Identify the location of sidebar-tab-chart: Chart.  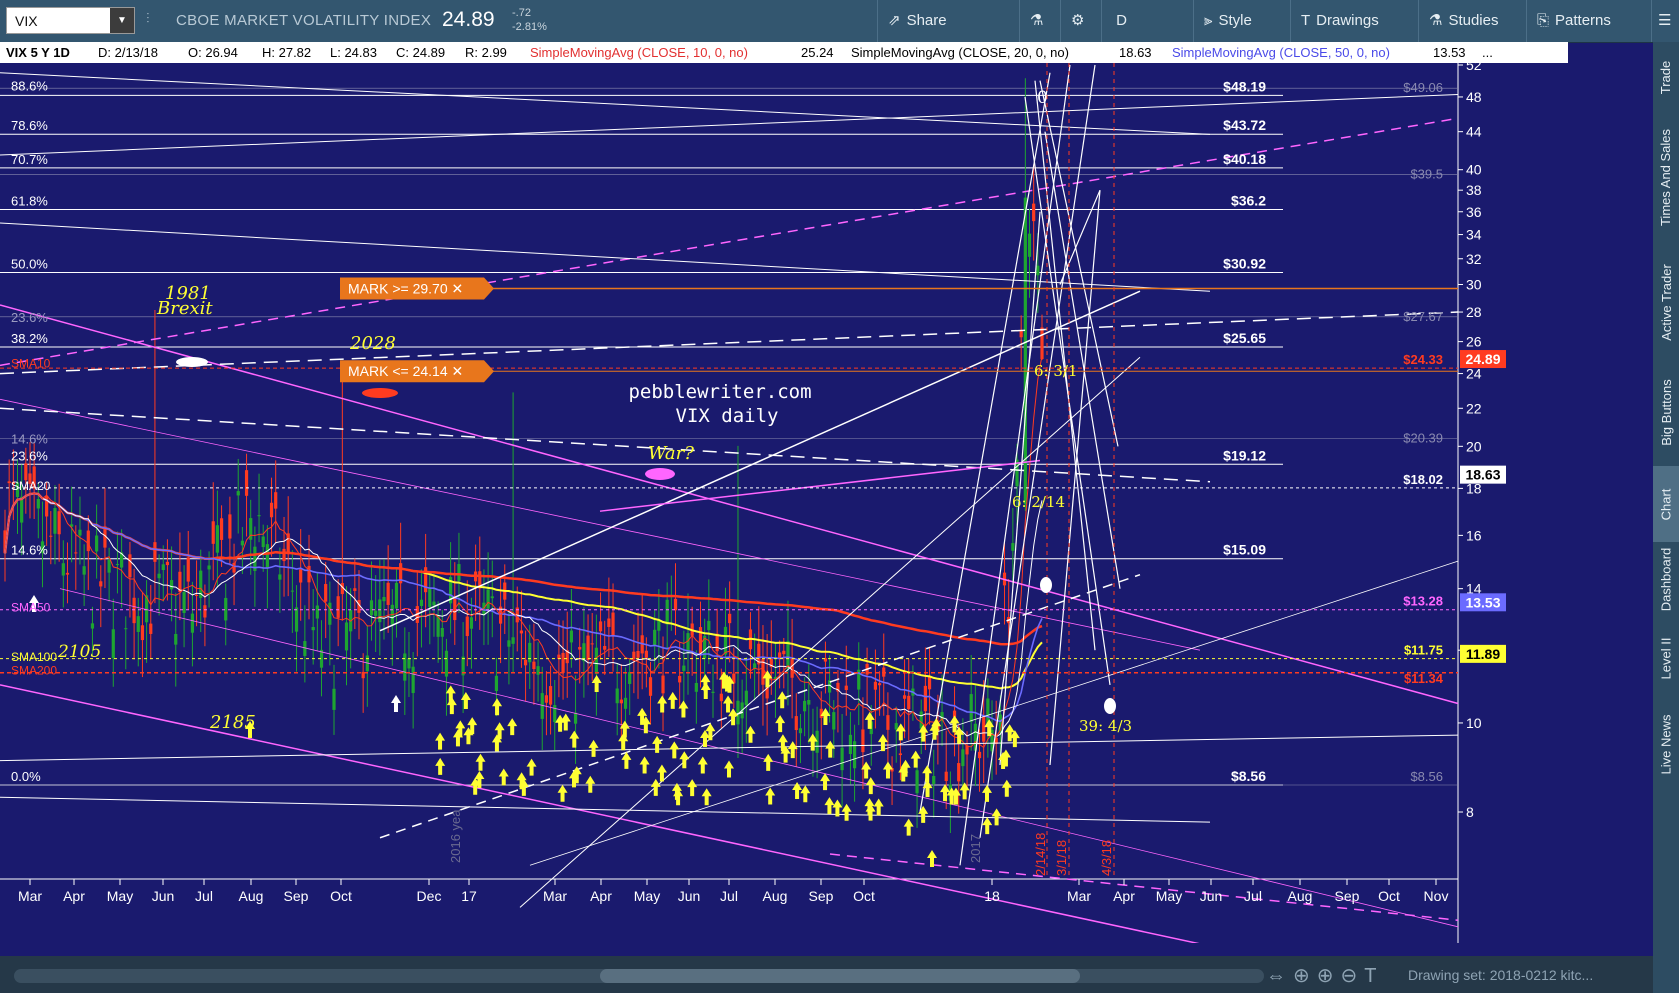
(1666, 504).